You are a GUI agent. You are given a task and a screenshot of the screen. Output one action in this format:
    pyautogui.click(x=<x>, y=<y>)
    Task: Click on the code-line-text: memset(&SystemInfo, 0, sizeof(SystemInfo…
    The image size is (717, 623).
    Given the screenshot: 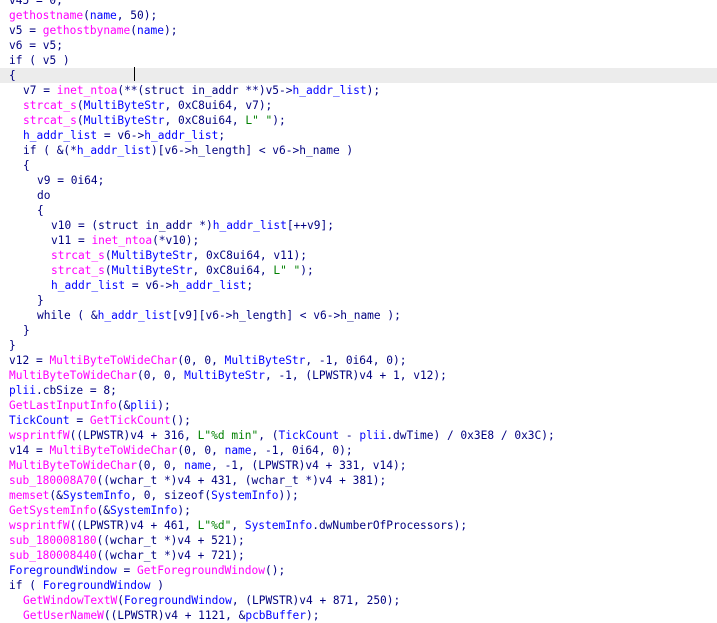 What is the action you would take?
    pyautogui.click(x=154, y=495)
    